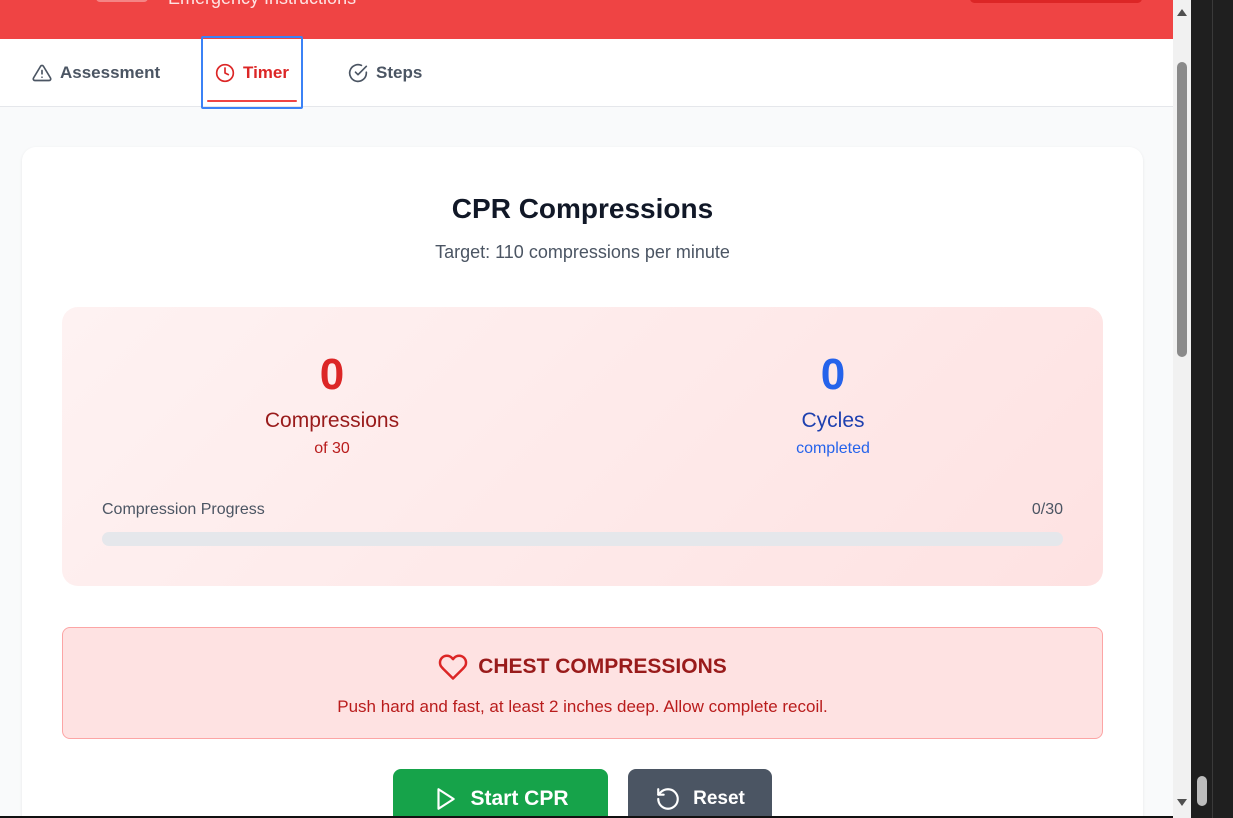 The width and height of the screenshot is (1233, 818). Describe the element at coordinates (183, 509) in the screenshot. I see `progress-label: Compression Progress` at that location.